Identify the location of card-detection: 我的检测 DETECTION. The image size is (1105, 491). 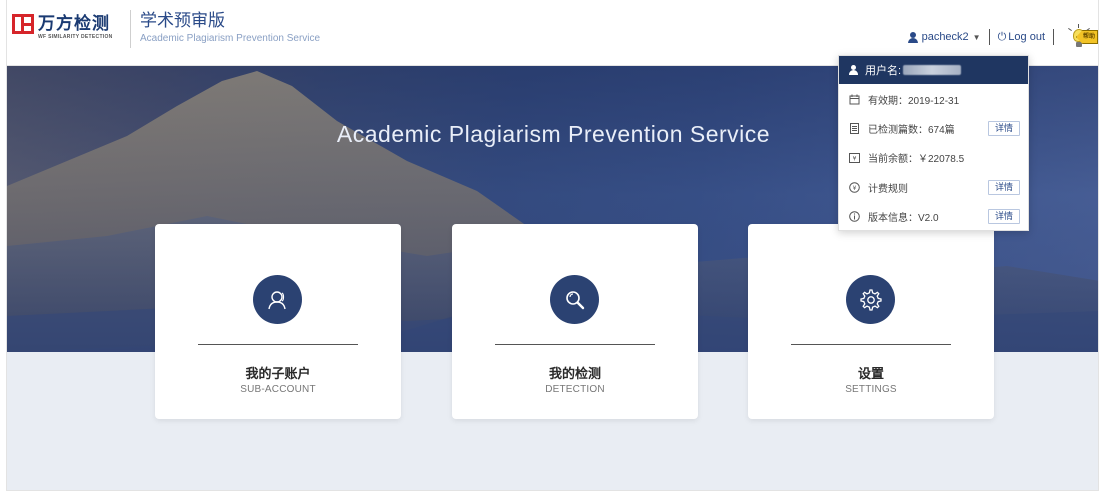
(575, 321).